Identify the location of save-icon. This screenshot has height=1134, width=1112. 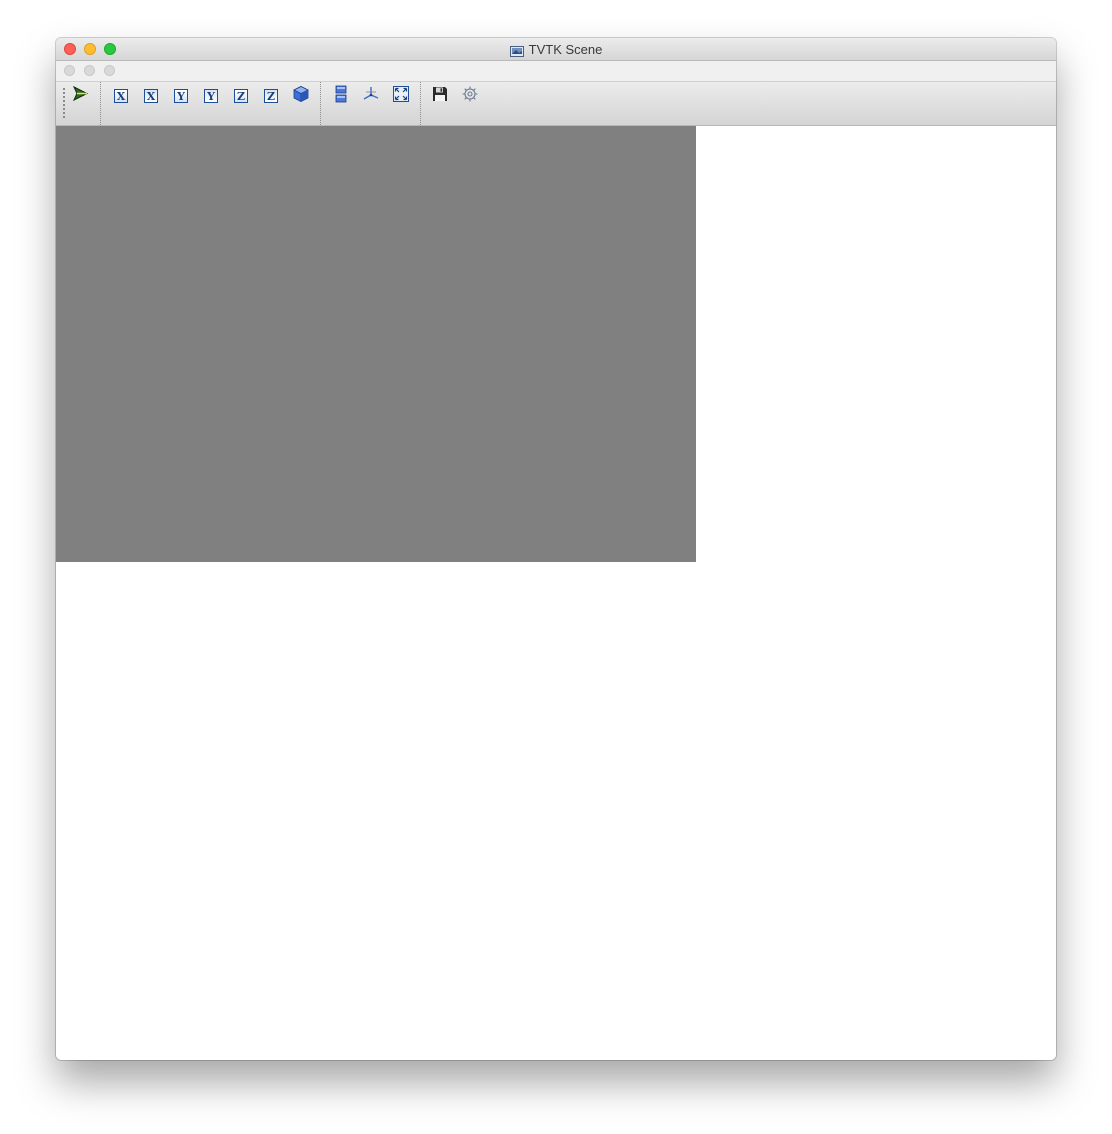
(440, 96).